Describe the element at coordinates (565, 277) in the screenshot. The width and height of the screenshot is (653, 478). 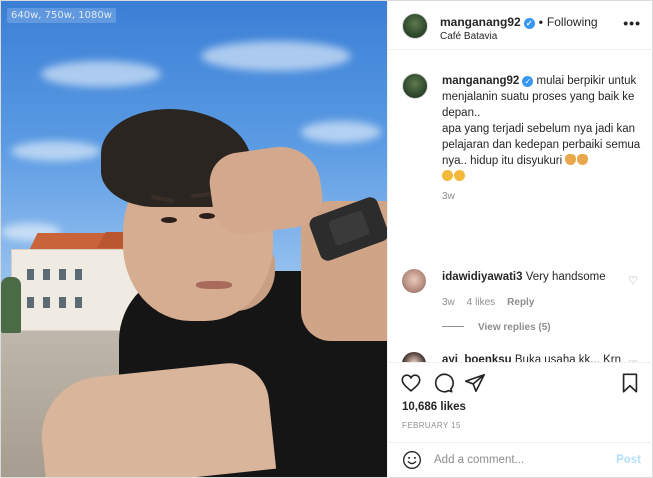
I see `comment-text: Very handsome` at that location.